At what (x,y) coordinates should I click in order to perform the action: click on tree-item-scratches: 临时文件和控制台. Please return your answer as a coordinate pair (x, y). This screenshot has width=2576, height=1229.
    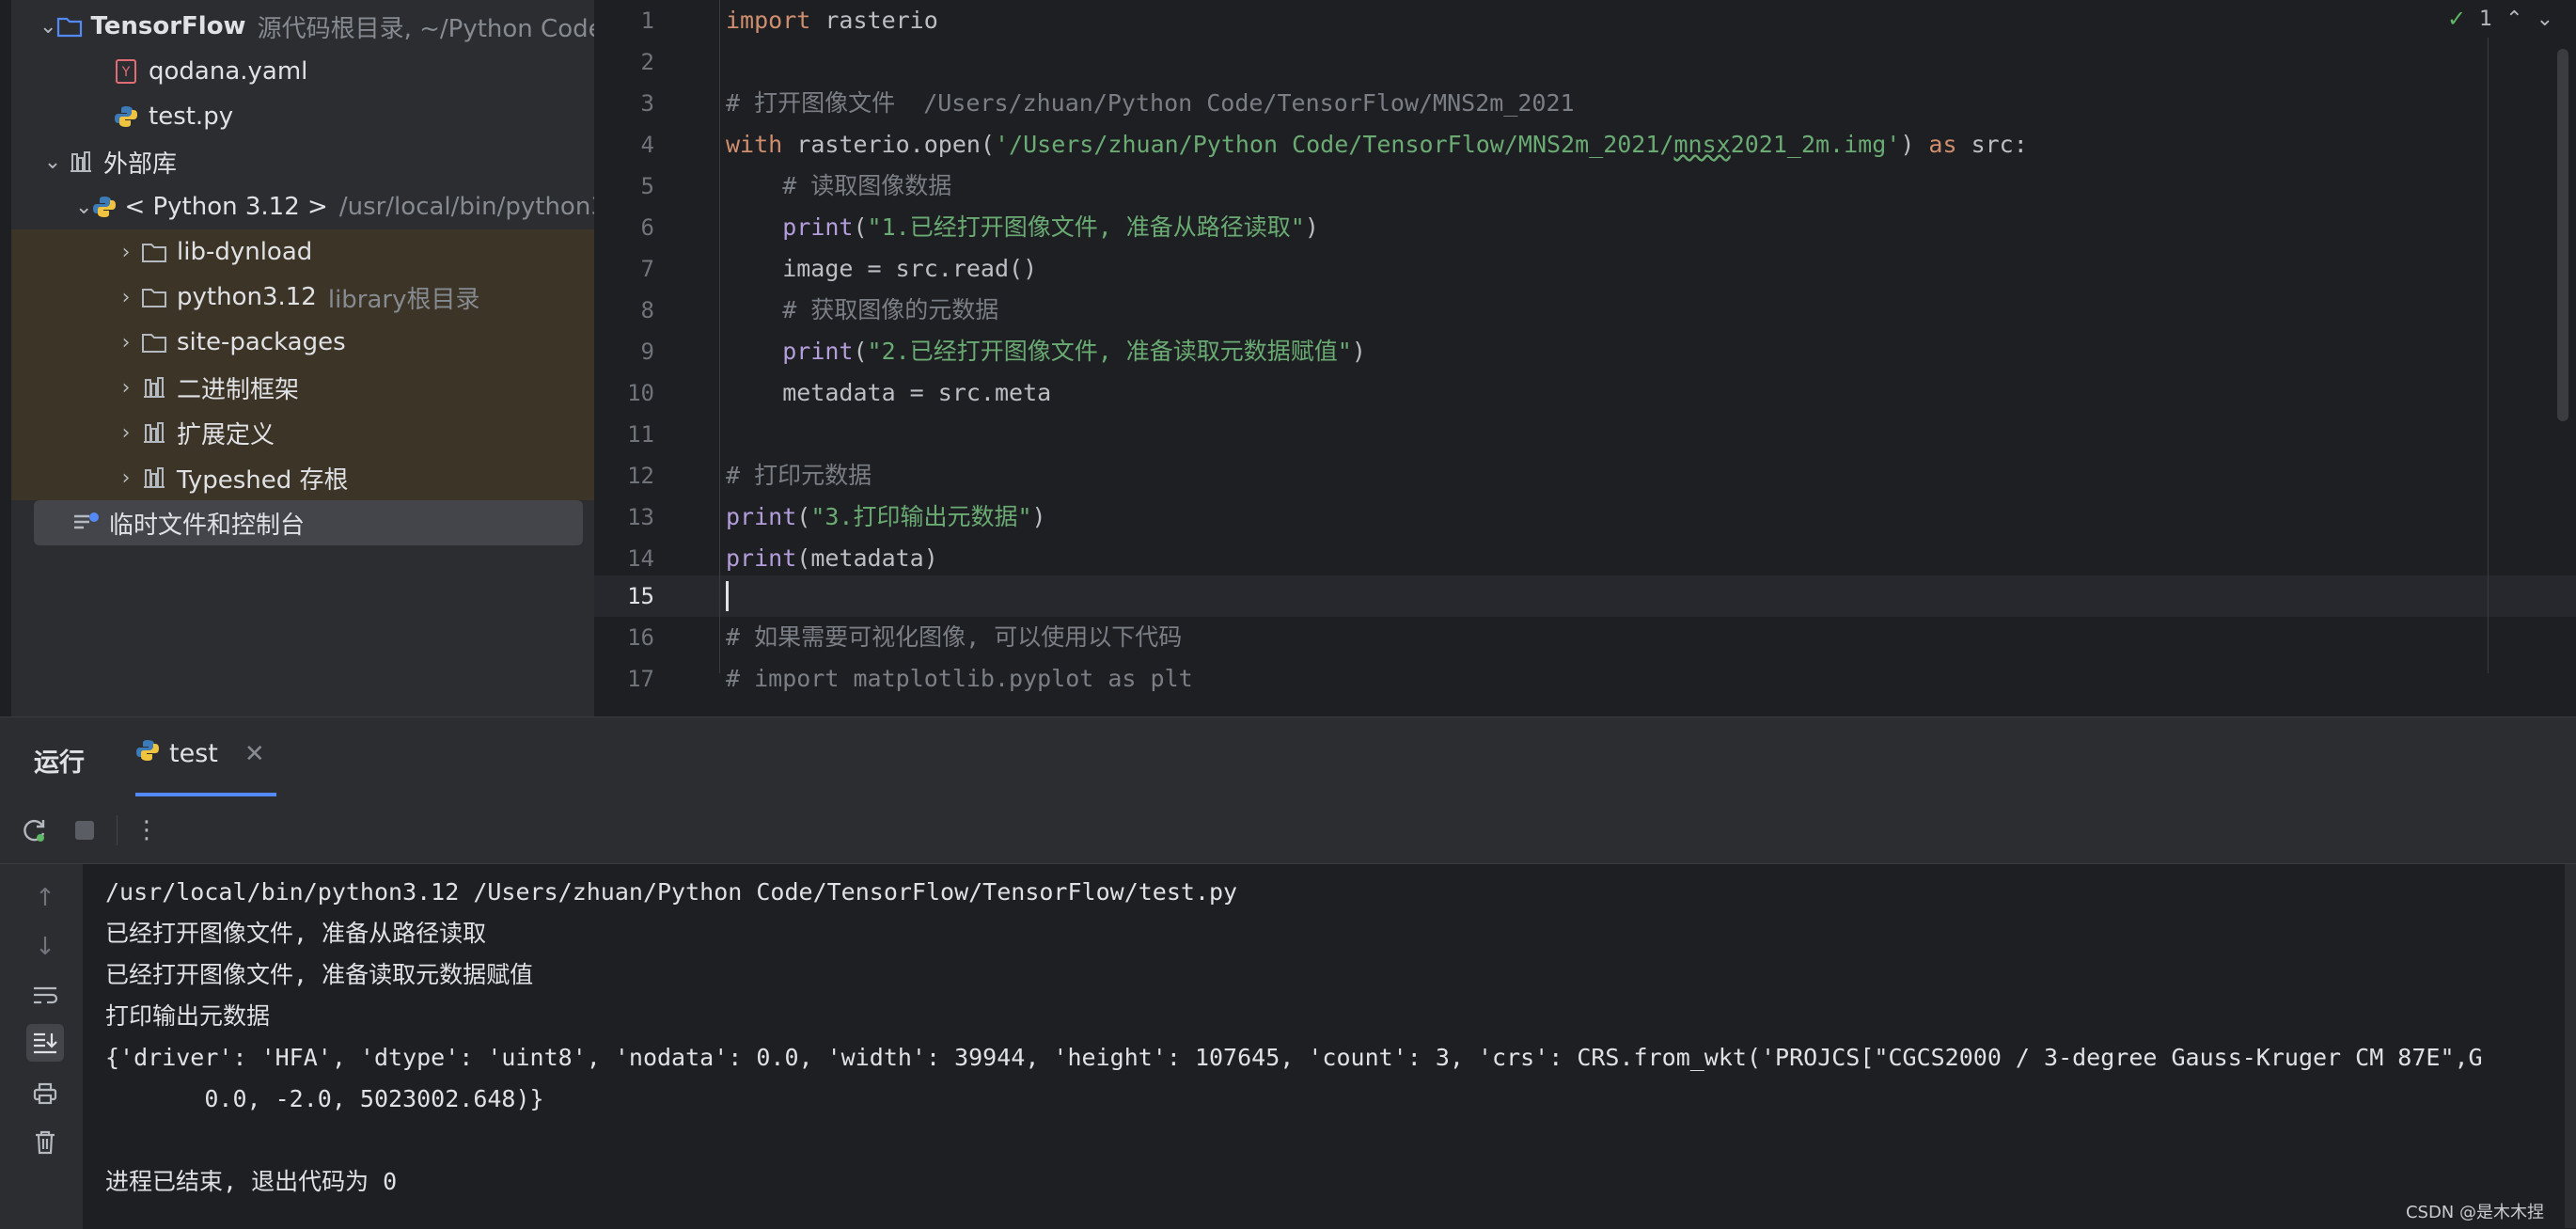
    Looking at the image, I should click on (308, 522).